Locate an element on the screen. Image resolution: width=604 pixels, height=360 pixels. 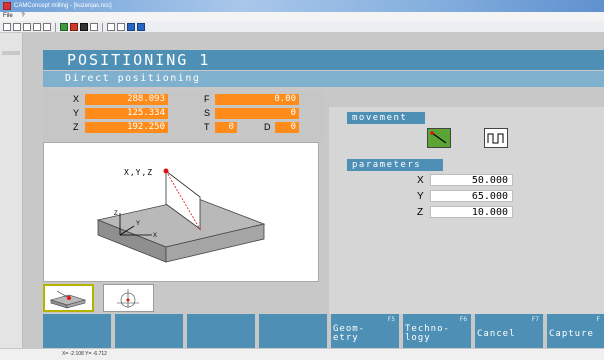
view-tool-button is located at coordinates (128, 298).